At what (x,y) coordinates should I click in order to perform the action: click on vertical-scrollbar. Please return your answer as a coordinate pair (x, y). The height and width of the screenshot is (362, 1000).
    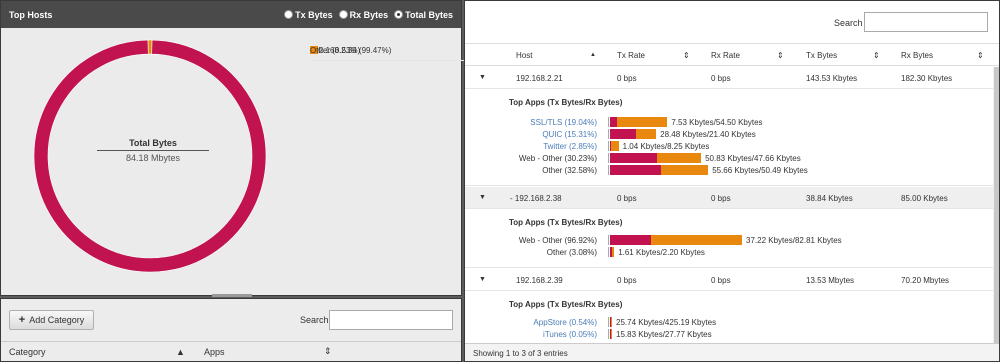
    Looking at the image, I should click on (996, 205).